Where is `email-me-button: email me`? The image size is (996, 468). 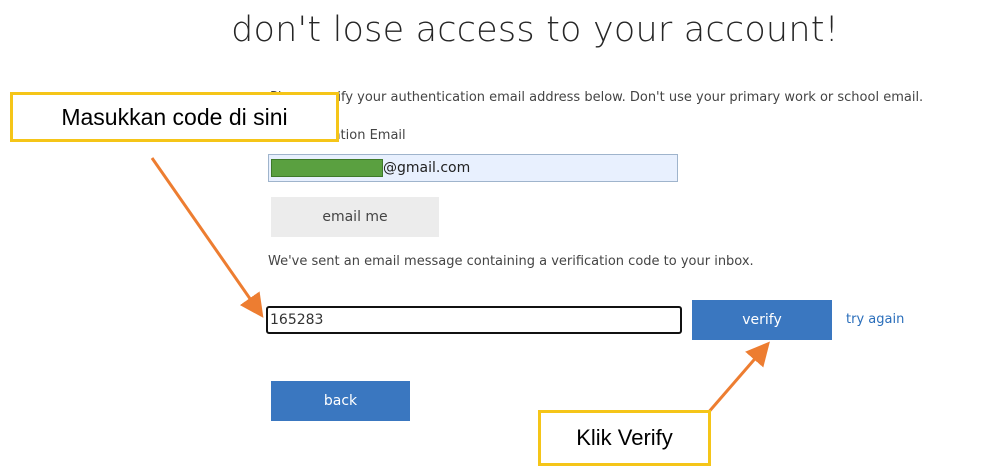
email-me-button: email me is located at coordinates (355, 217).